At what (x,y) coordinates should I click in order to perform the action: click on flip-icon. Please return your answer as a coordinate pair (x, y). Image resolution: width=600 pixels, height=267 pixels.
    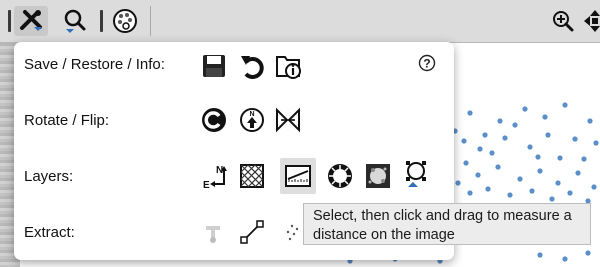
    Looking at the image, I should click on (288, 120).